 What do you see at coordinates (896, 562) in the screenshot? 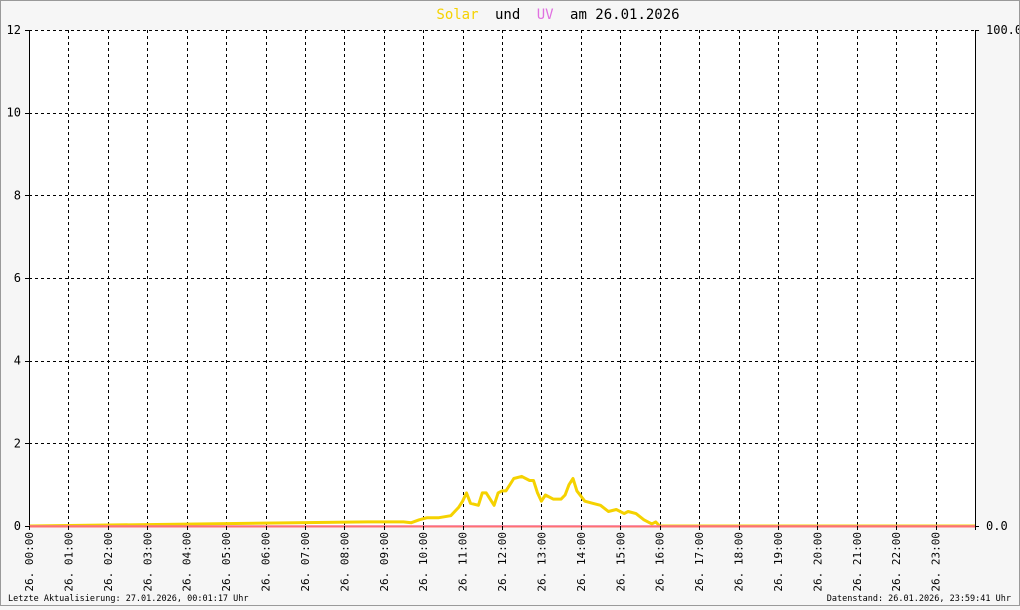
I see `x-tick-label: 26. 22:00` at bounding box center [896, 562].